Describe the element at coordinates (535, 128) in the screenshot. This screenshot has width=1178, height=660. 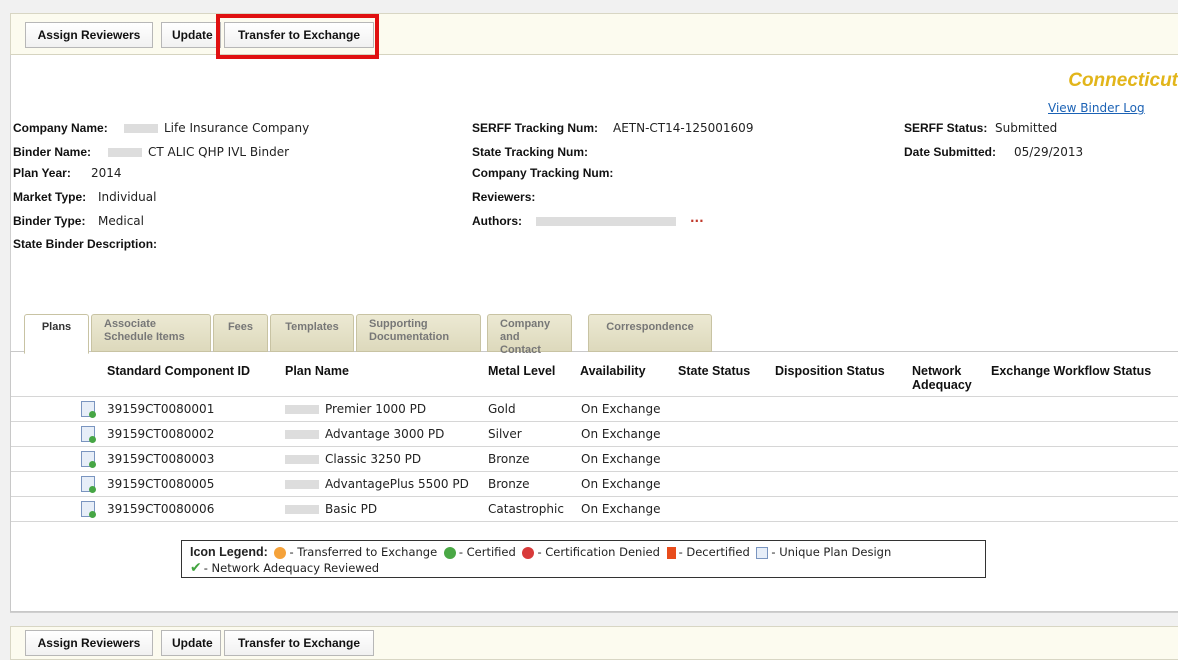
I see `serff-tracking-label: SERFF Tracking Num:` at that location.